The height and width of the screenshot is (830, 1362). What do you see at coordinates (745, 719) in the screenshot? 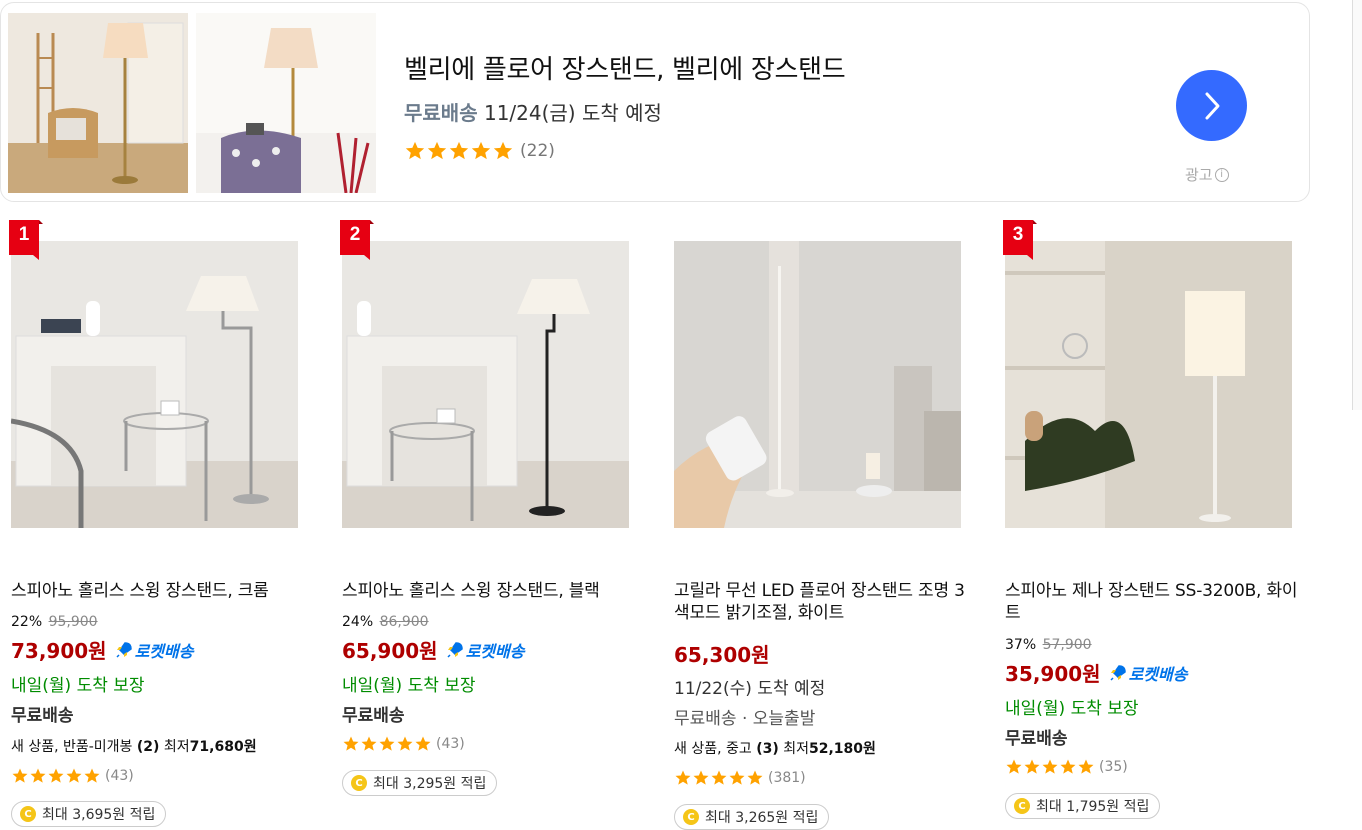
I see `shipping-info: 무료배송 · 오늘출발` at bounding box center [745, 719].